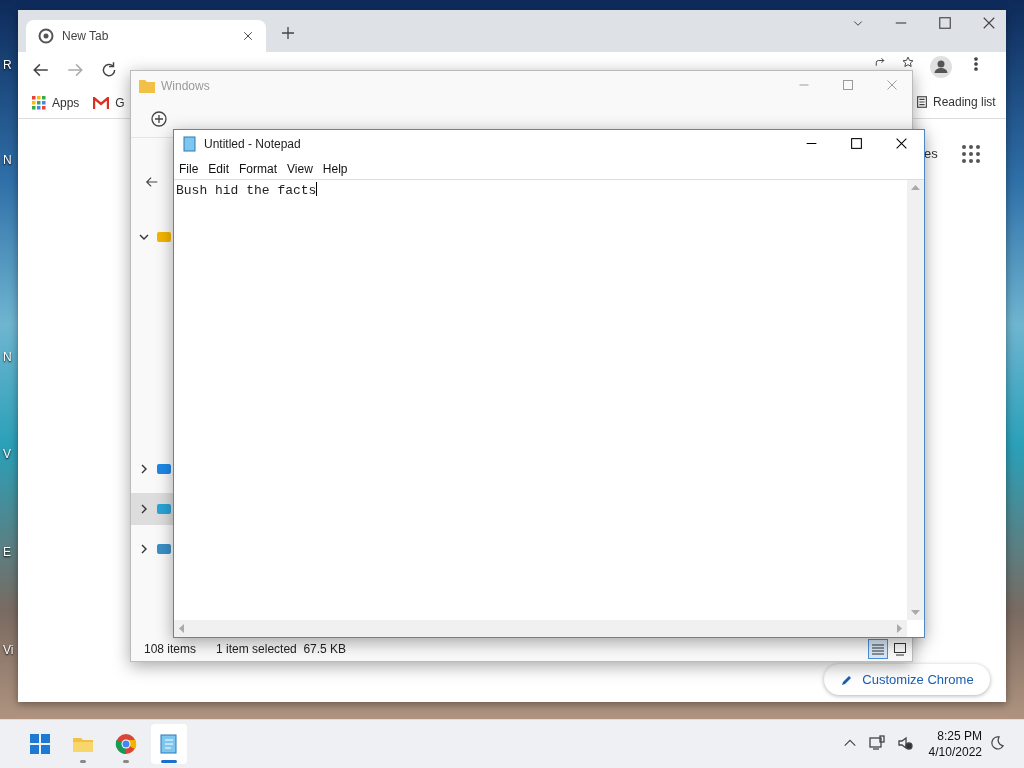 This screenshot has width=1024, height=768. I want to click on reload-icon, so click(109, 70).